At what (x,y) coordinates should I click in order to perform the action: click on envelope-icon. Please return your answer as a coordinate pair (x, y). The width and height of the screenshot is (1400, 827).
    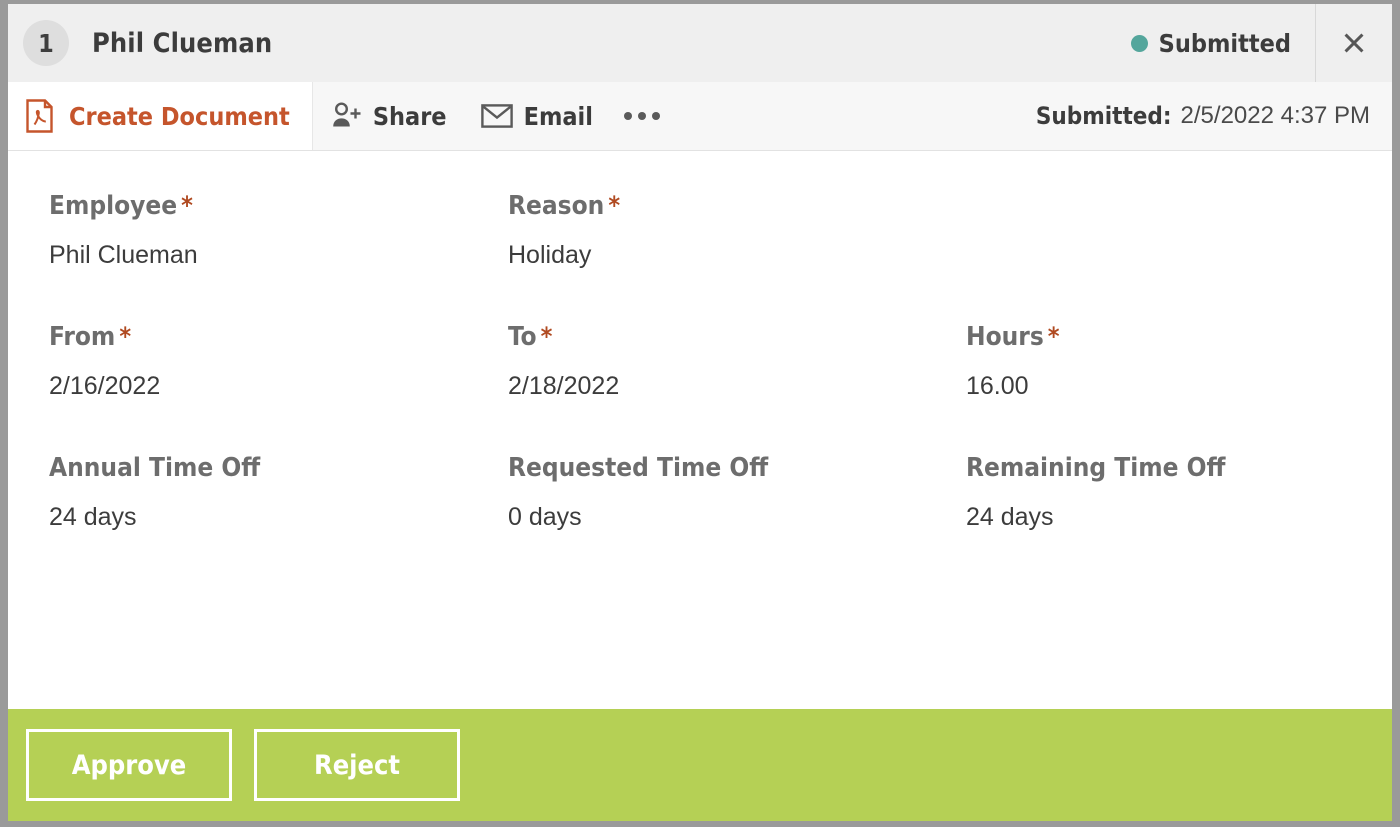
    Looking at the image, I should click on (496, 116).